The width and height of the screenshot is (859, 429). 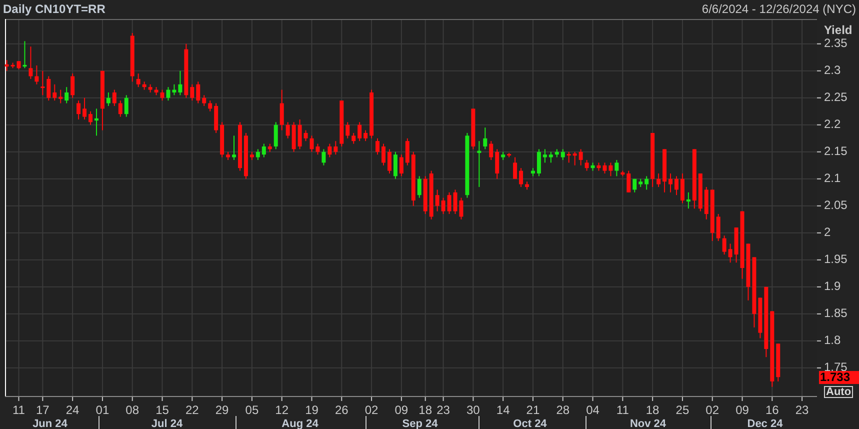 I want to click on month-label: Aug 24, so click(x=300, y=423).